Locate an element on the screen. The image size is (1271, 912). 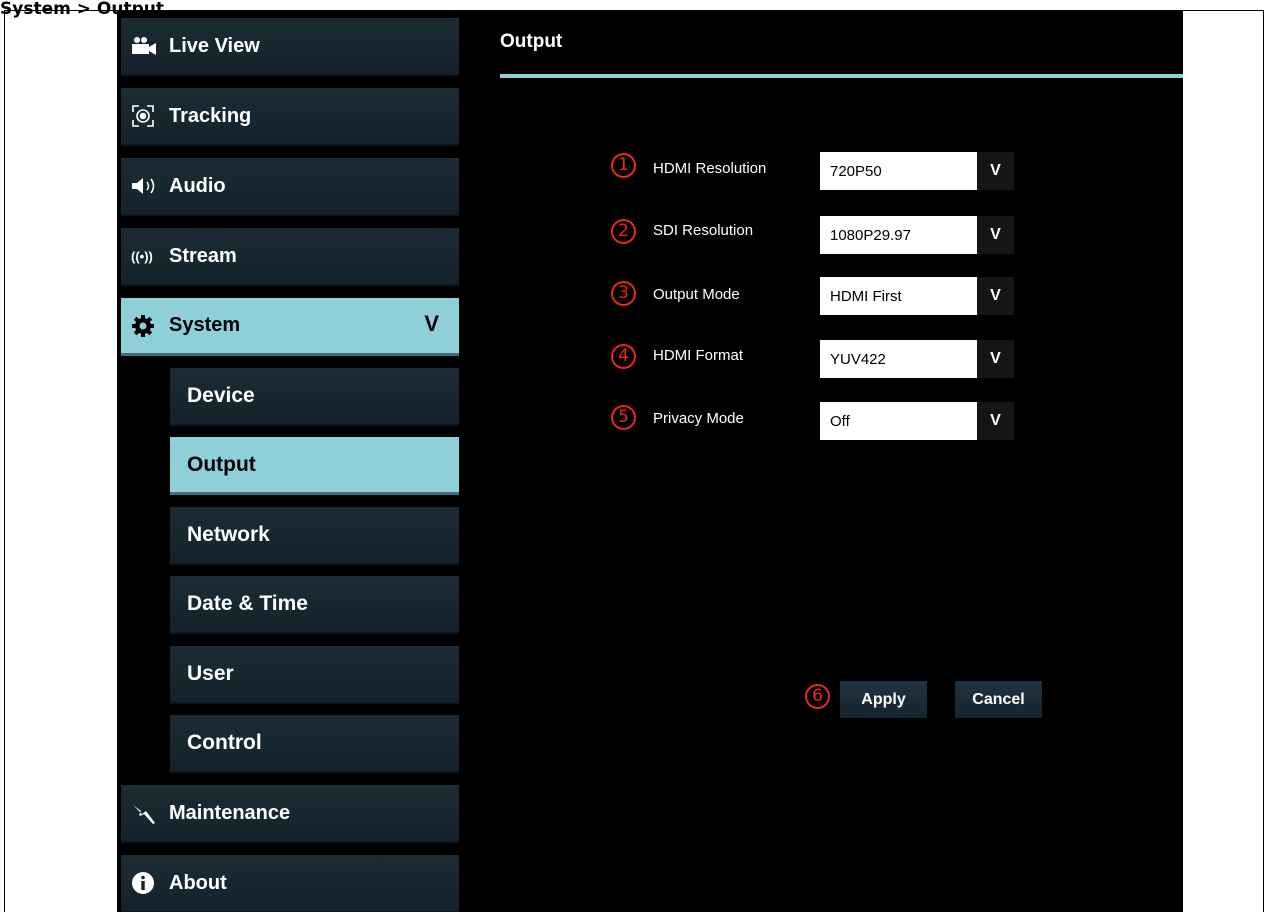
nav-output: Output is located at coordinates (314, 466).